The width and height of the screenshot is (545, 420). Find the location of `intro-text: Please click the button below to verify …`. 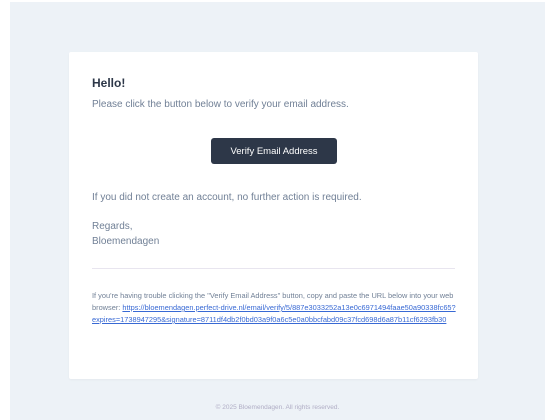

intro-text: Please click the button below to verify … is located at coordinates (220, 104).